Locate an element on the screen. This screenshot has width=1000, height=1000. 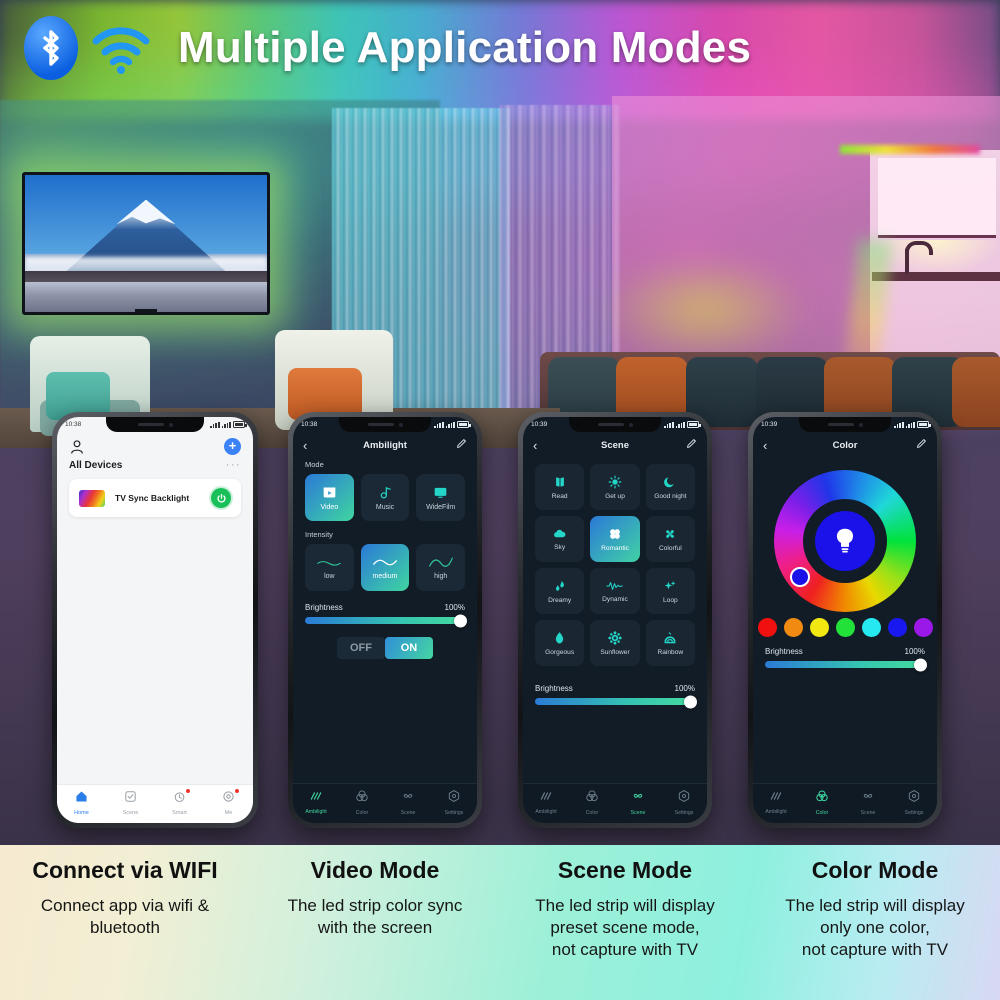
nav-item-smart: Smart is located at coordinates (179, 802).